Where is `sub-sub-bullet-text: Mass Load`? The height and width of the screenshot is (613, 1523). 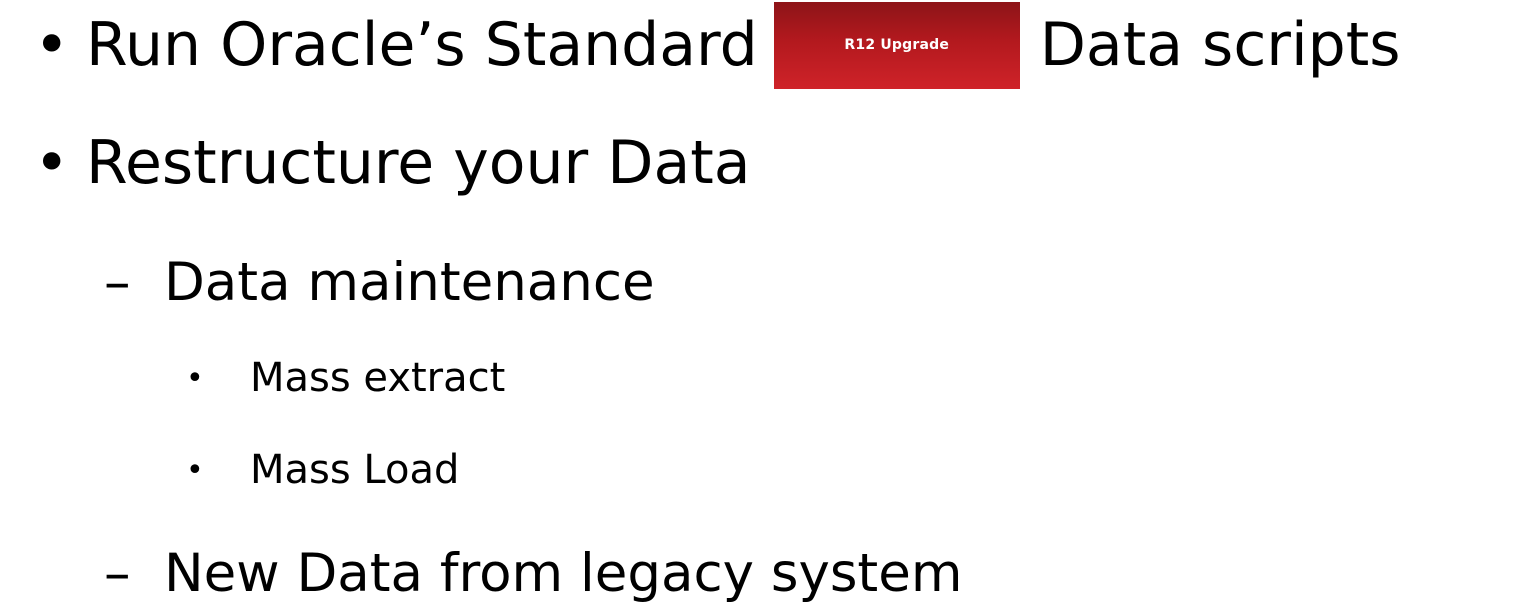
sub-sub-bullet-text: Mass Load is located at coordinates (355, 470).